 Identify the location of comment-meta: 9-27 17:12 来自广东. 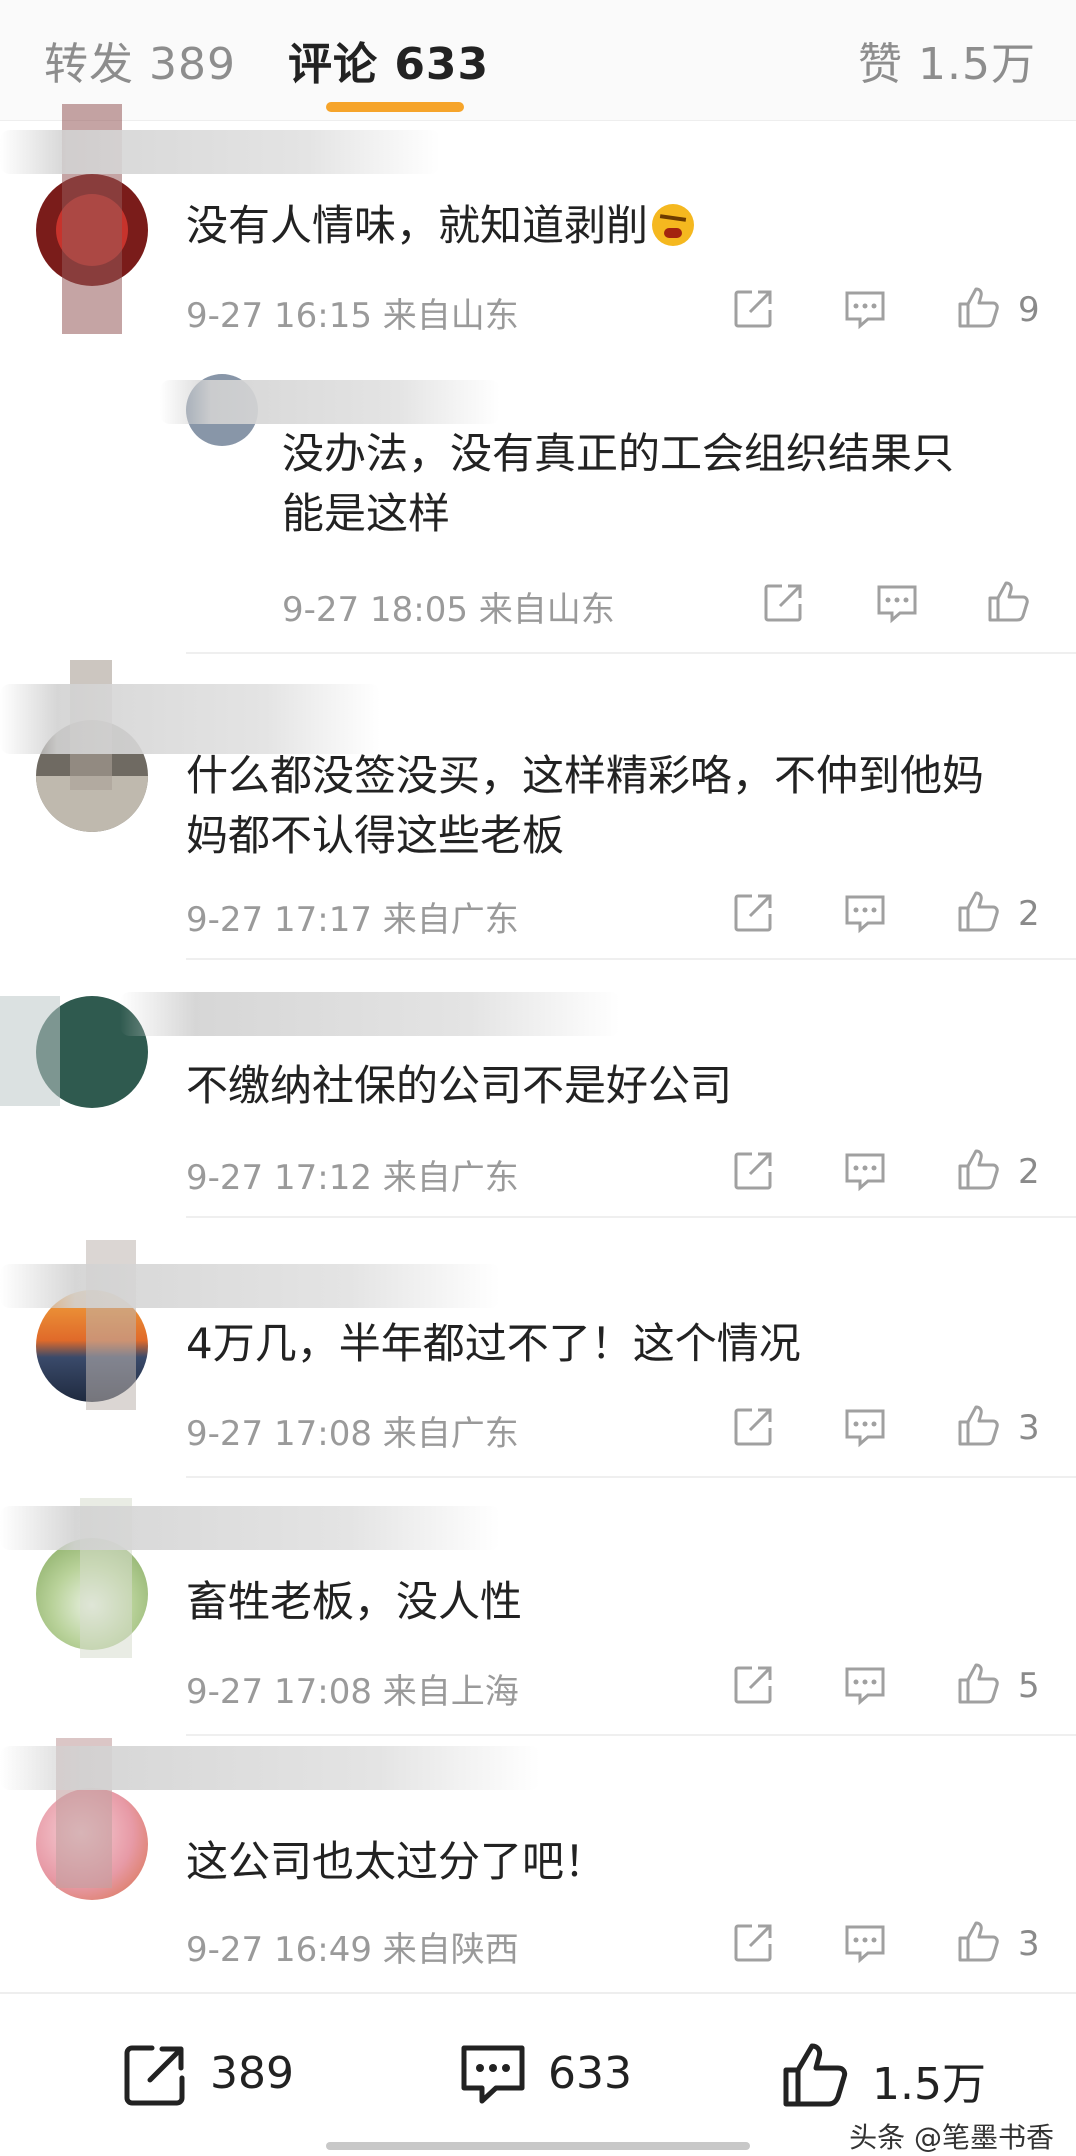
(352, 1178).